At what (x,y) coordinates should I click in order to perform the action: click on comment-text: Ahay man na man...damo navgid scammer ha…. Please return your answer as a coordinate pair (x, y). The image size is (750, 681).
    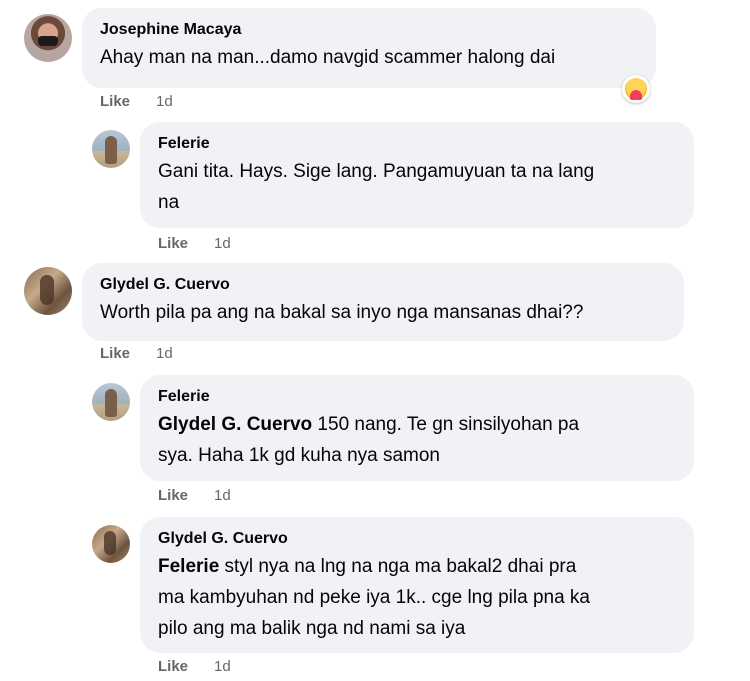
    Looking at the image, I should click on (328, 57).